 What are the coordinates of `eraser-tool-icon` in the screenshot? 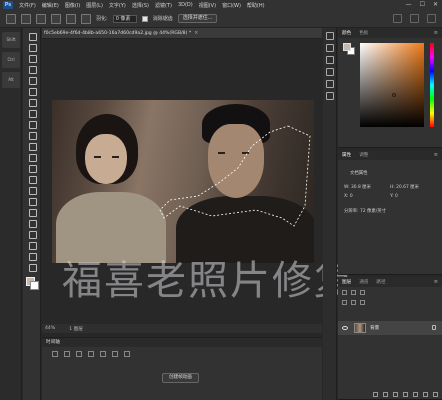 It's located at (32, 157).